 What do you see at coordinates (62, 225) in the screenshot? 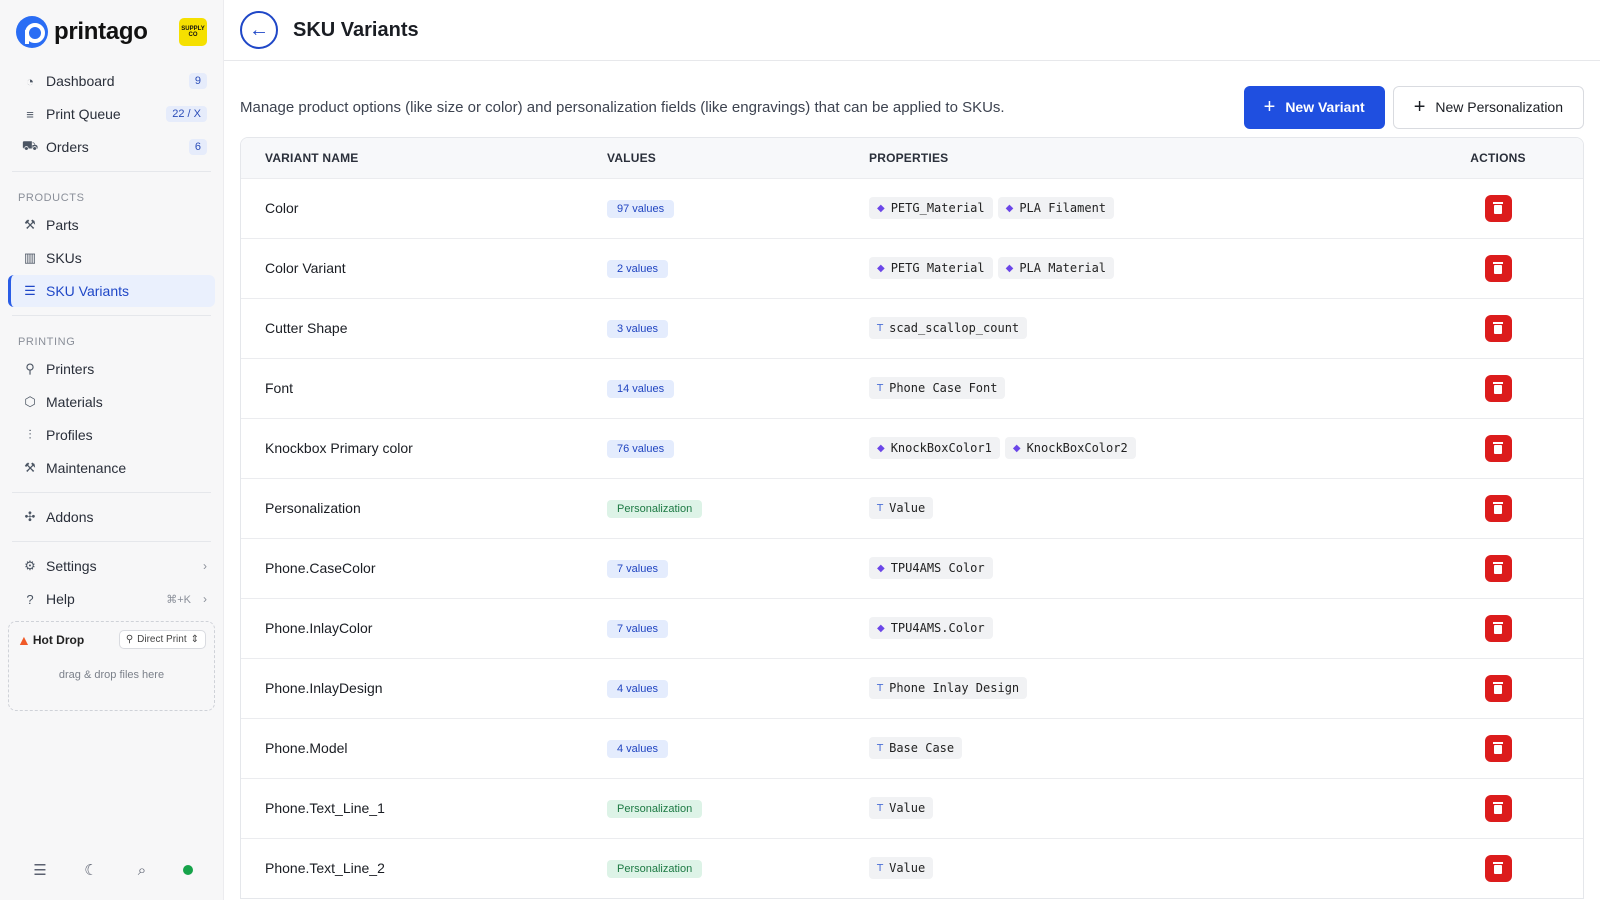
I see `sidebar-item-label: Parts` at bounding box center [62, 225].